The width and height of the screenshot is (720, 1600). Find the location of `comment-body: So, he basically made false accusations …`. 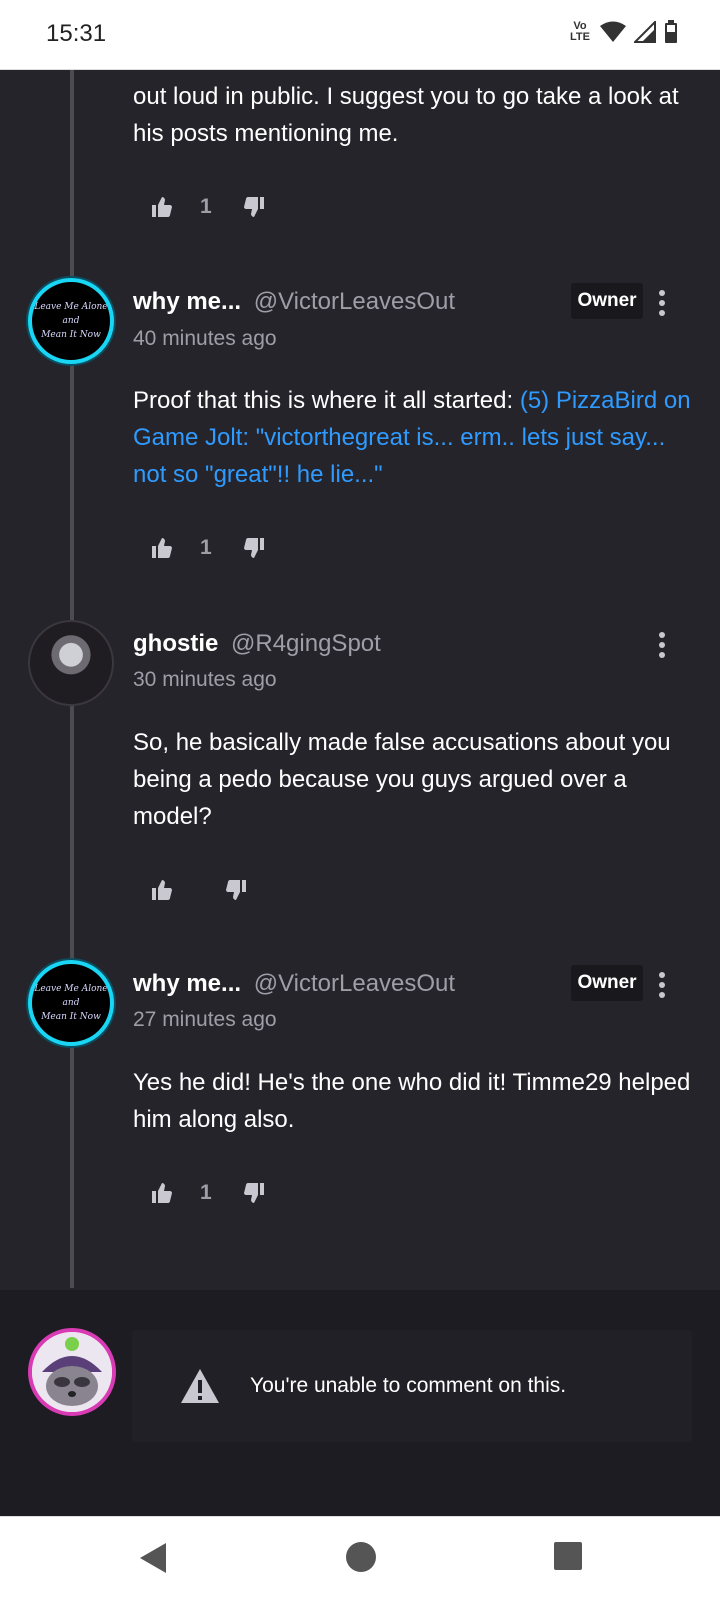

comment-body: So, he basically made false accusations … is located at coordinates (402, 779).